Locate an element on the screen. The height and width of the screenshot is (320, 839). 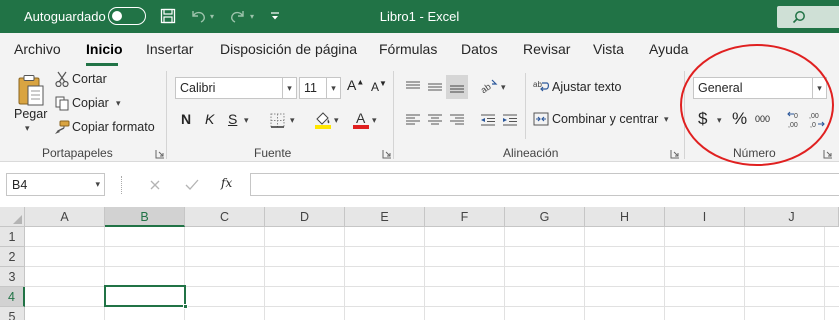
merge-center-dropdown-icon: ▾ is located at coordinates (666, 119).